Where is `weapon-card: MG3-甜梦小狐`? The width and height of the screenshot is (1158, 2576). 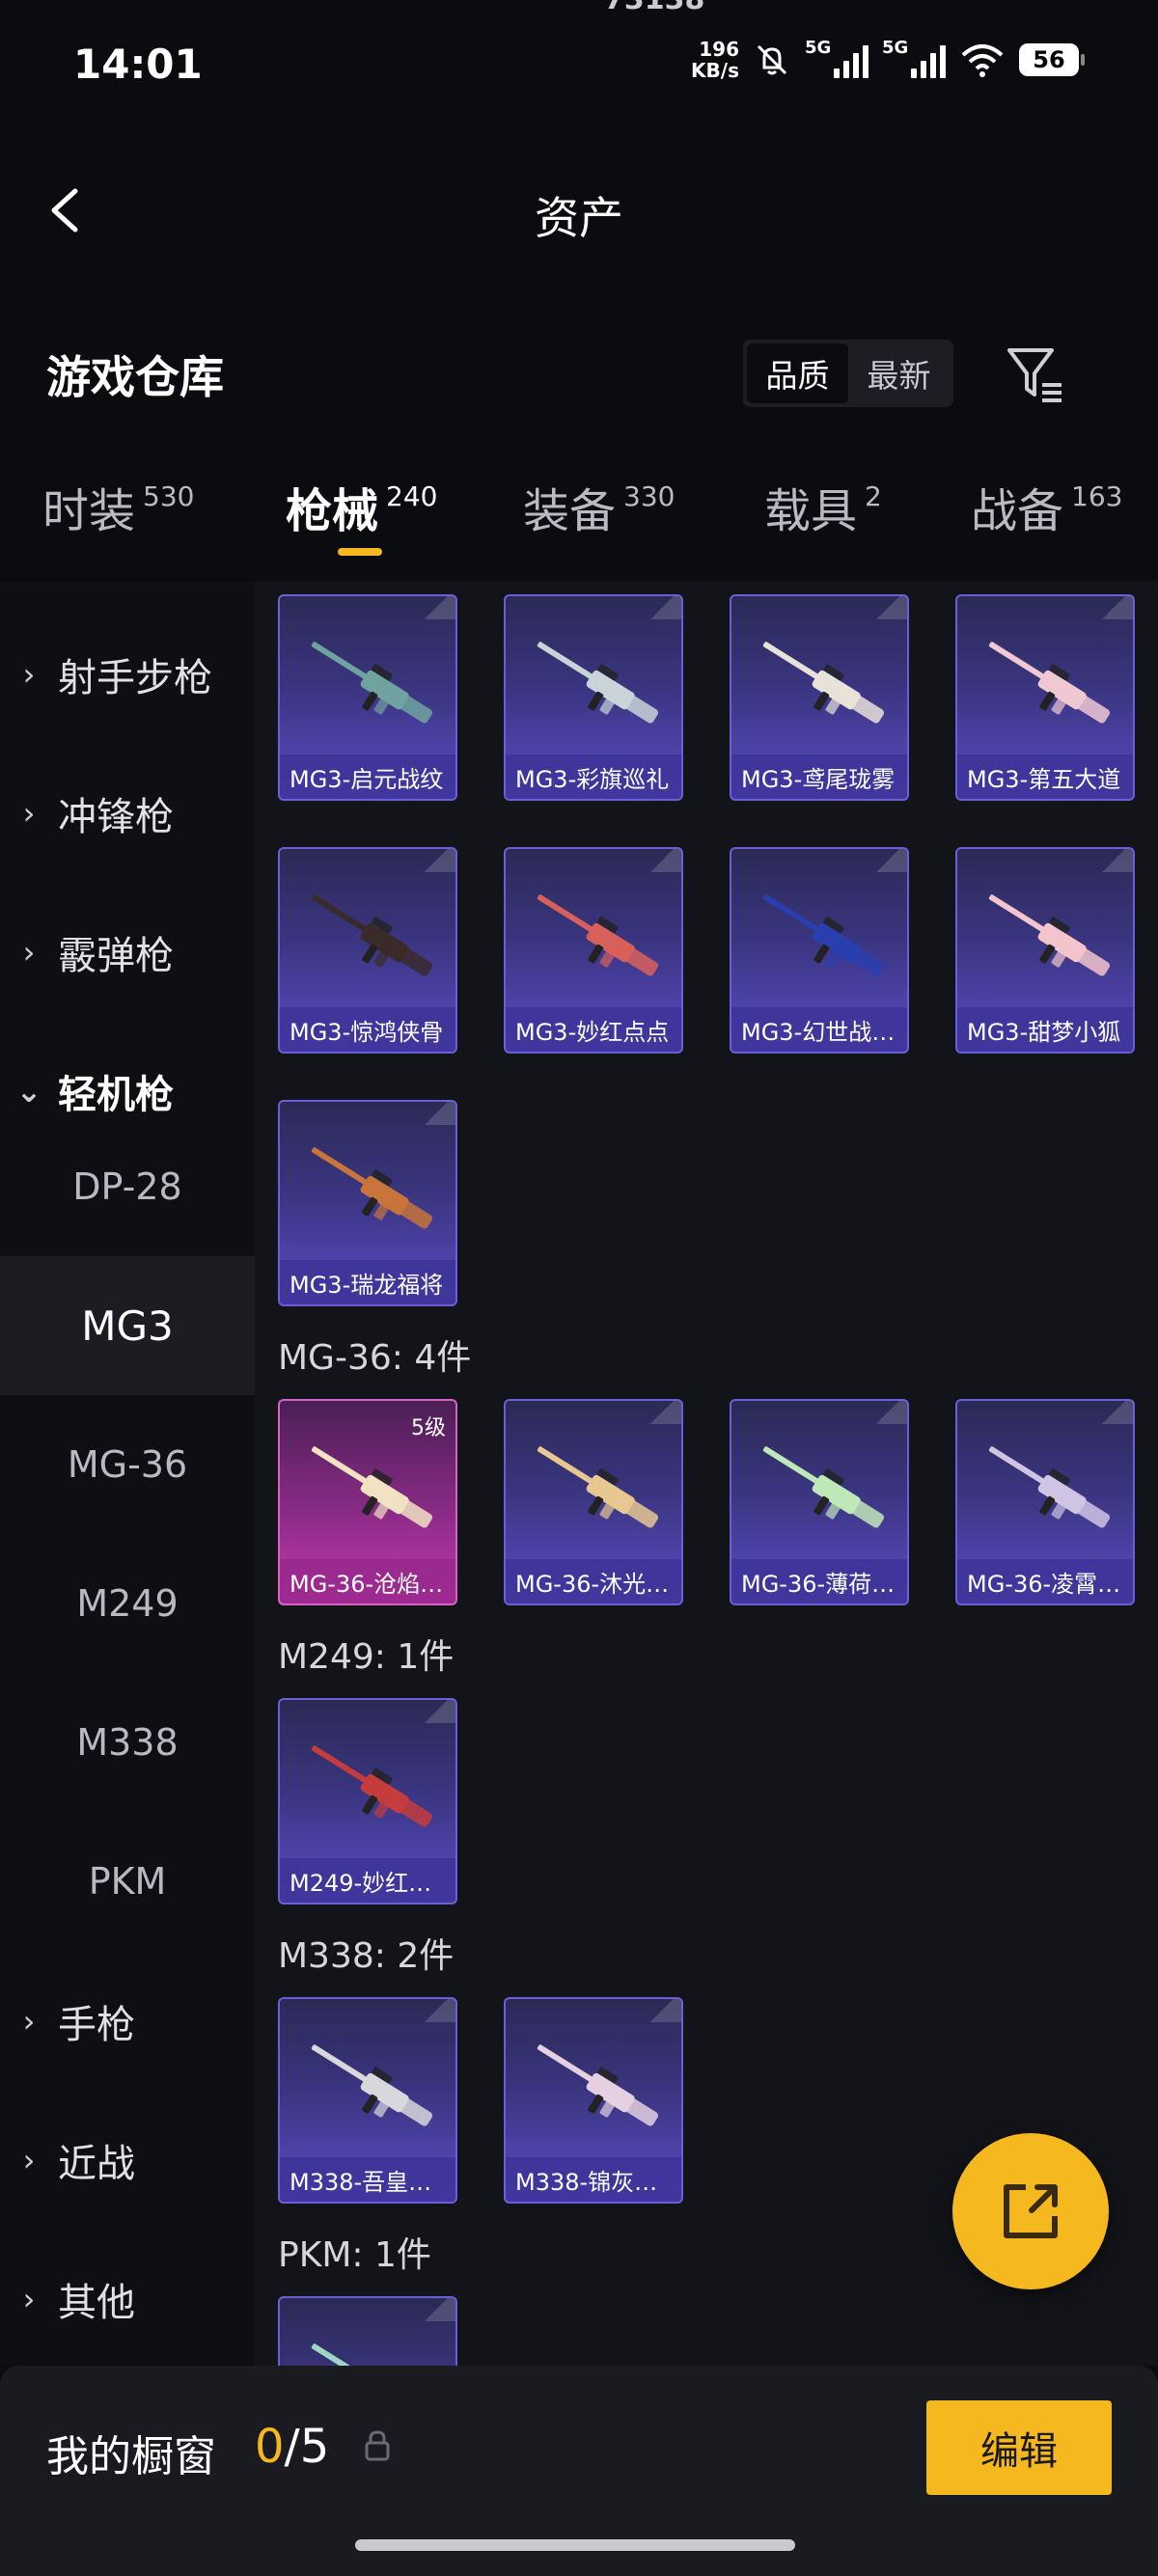 weapon-card: MG3-甜梦小狐 is located at coordinates (1045, 951).